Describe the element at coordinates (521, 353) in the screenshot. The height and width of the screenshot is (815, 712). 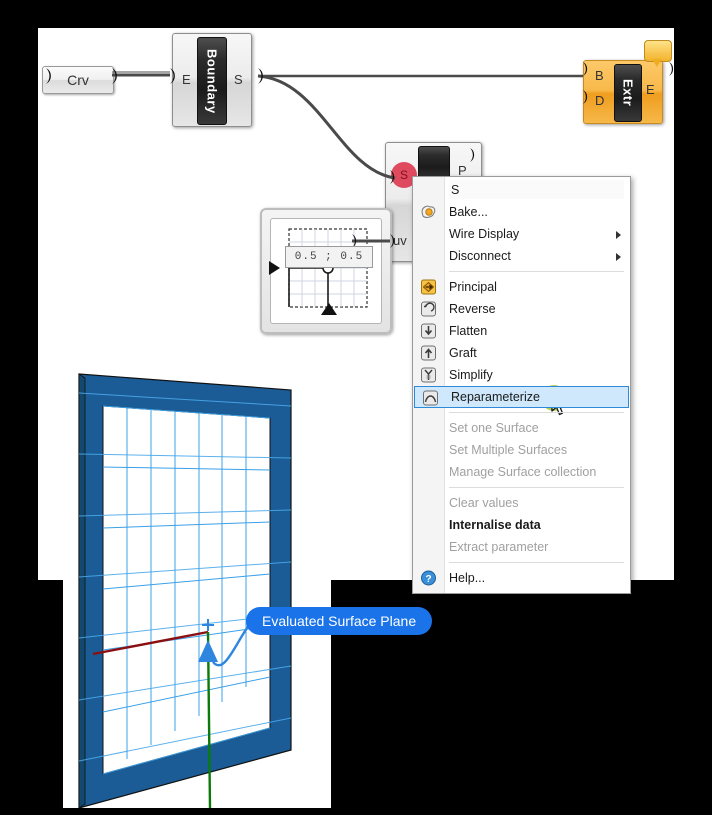
I see `menu-item-graft: Graft` at that location.